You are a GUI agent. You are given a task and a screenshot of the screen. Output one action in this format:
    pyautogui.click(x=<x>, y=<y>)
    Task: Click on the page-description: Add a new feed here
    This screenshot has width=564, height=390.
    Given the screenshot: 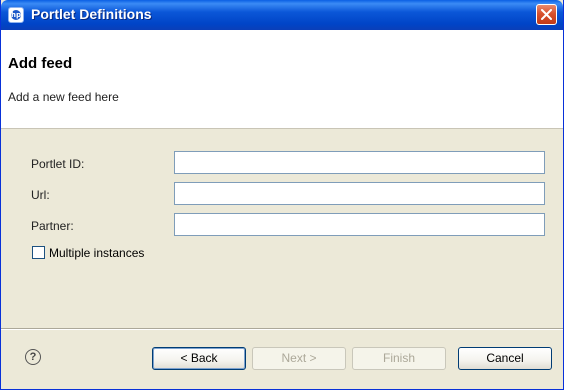 What is the action you would take?
    pyautogui.click(x=63, y=97)
    